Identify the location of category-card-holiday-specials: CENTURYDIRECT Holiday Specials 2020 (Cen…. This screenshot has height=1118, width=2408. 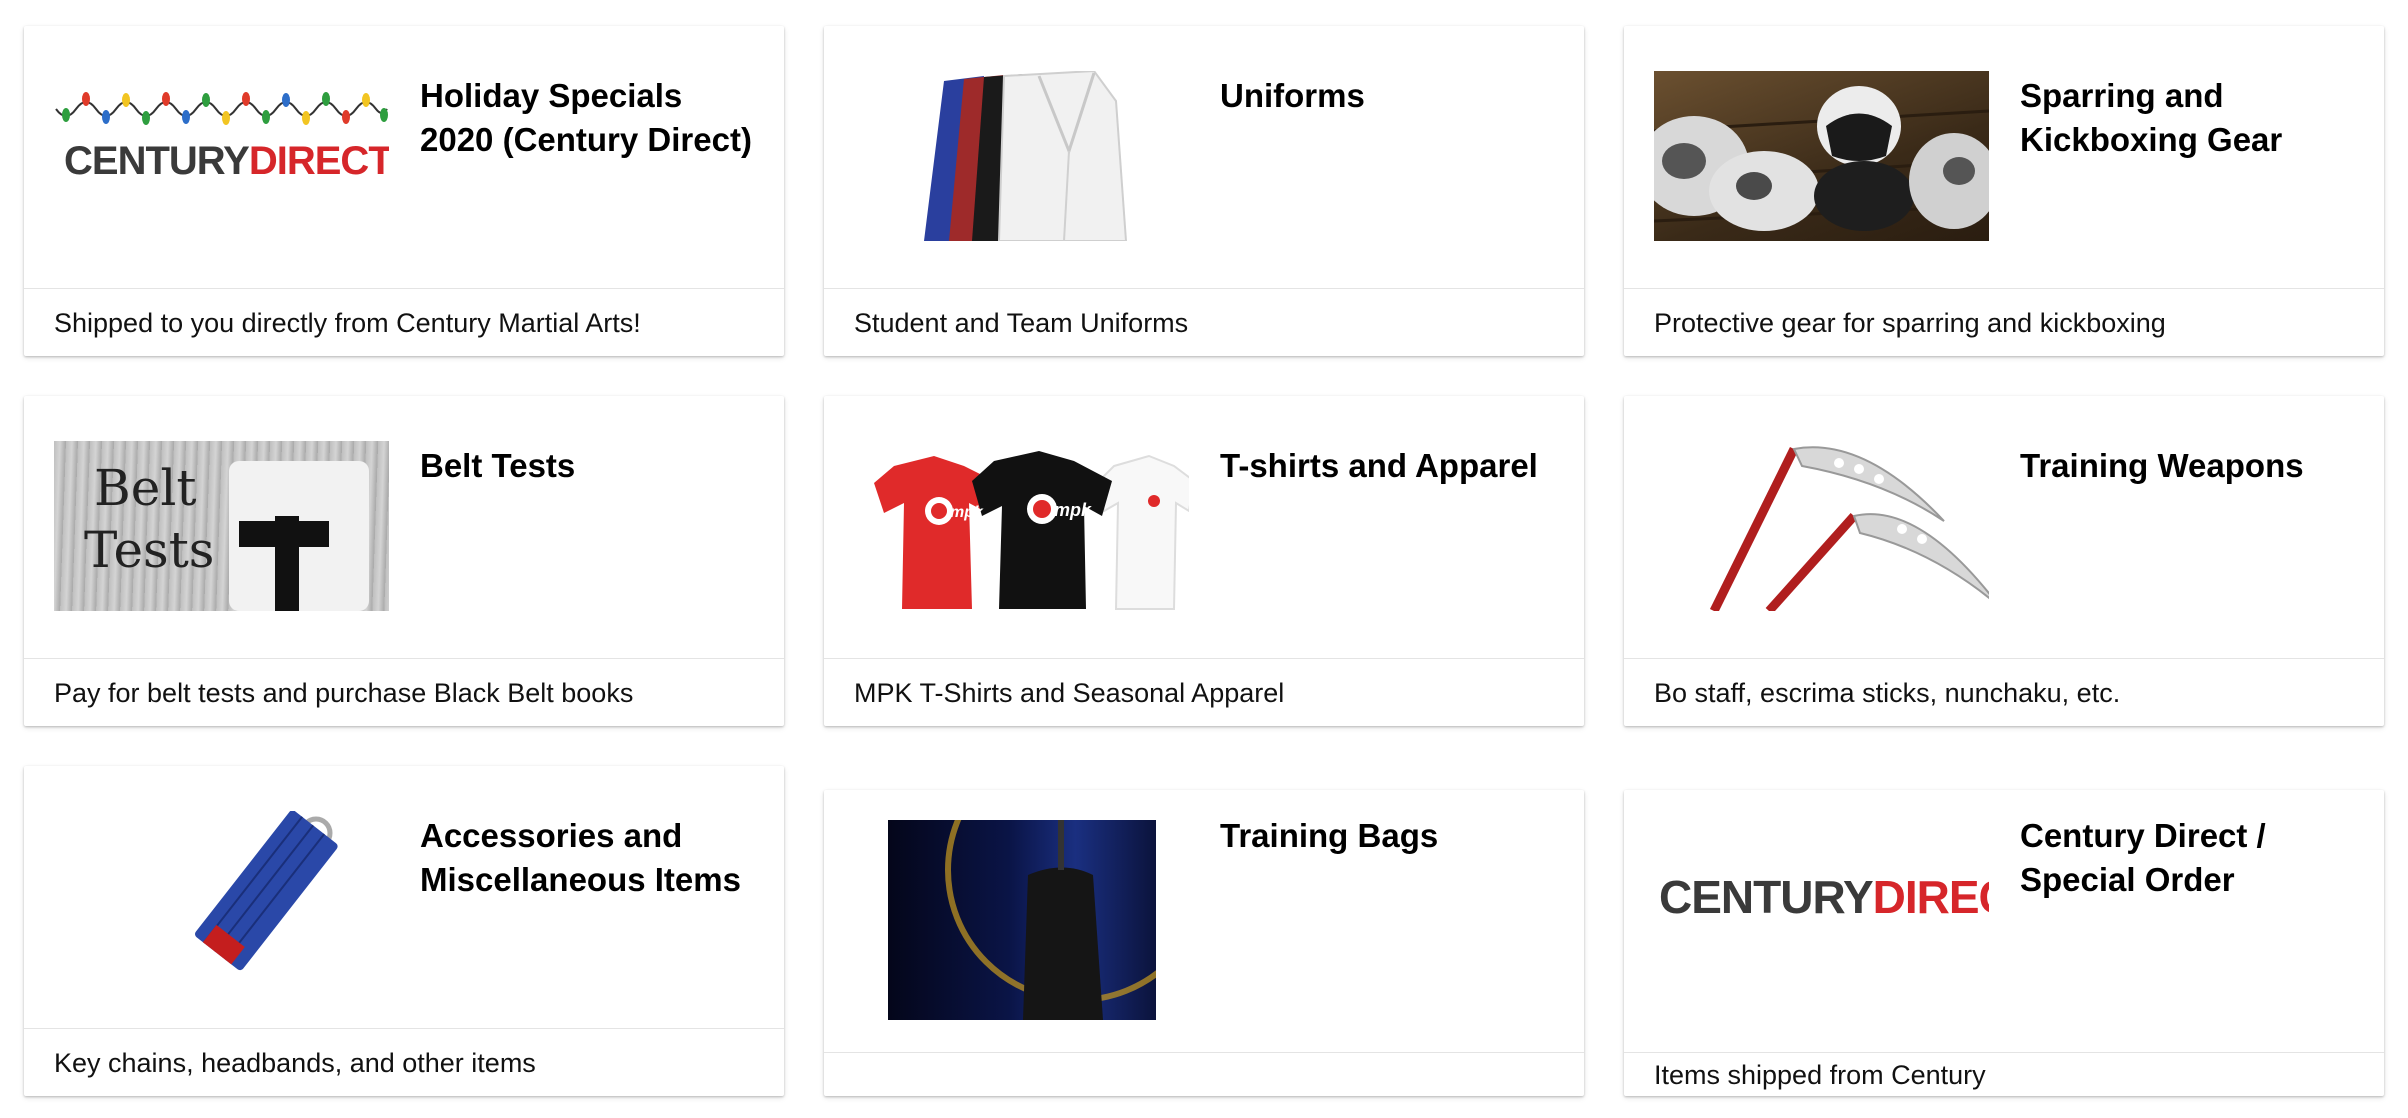
(404, 191).